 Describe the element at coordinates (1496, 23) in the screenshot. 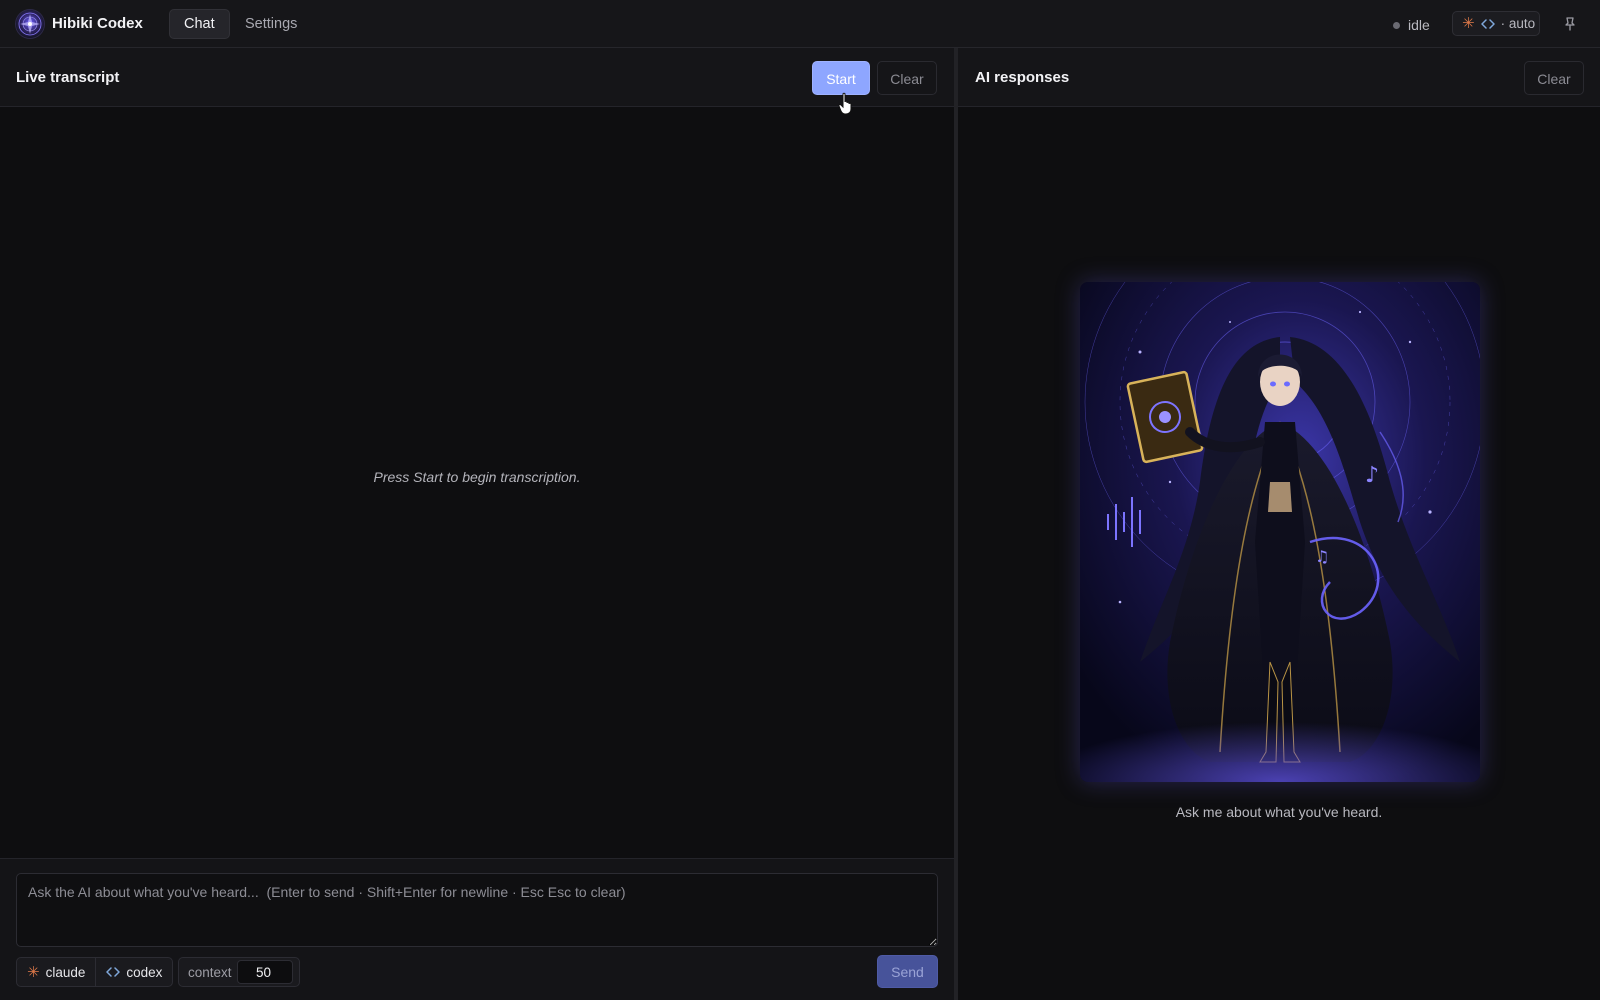

I see `model-mode-button: ✳ · auto` at that location.